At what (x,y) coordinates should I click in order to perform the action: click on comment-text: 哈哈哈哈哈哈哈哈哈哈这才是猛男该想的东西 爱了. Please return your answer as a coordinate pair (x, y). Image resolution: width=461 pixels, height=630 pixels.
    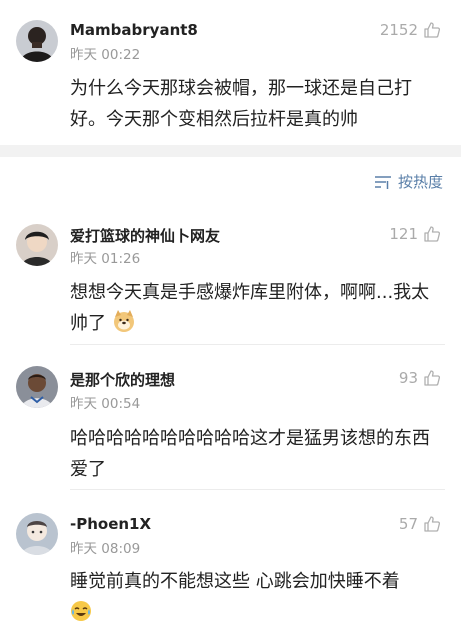
    Looking at the image, I should click on (250, 454).